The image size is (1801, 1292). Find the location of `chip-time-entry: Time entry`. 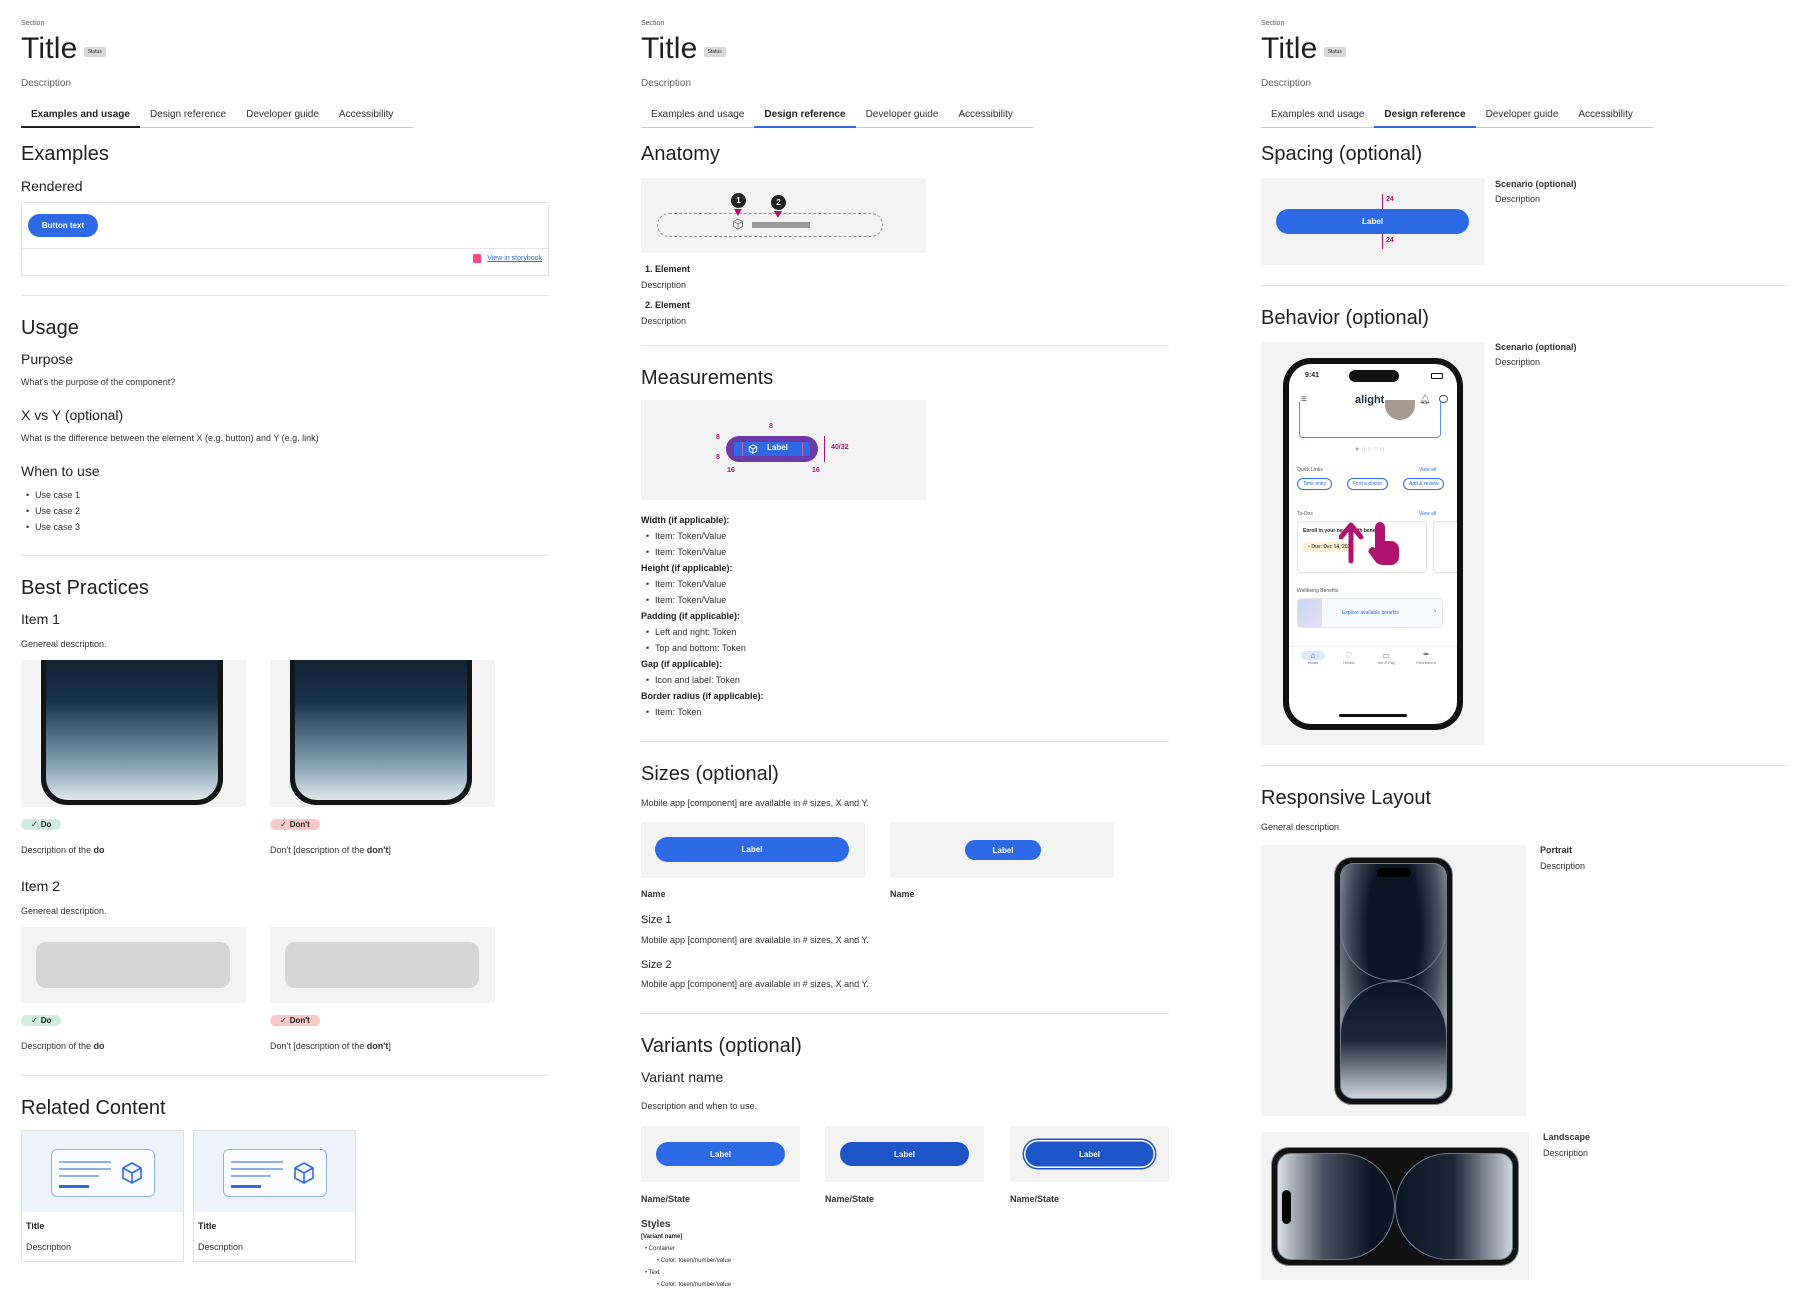

chip-time-entry: Time entry is located at coordinates (1315, 484).